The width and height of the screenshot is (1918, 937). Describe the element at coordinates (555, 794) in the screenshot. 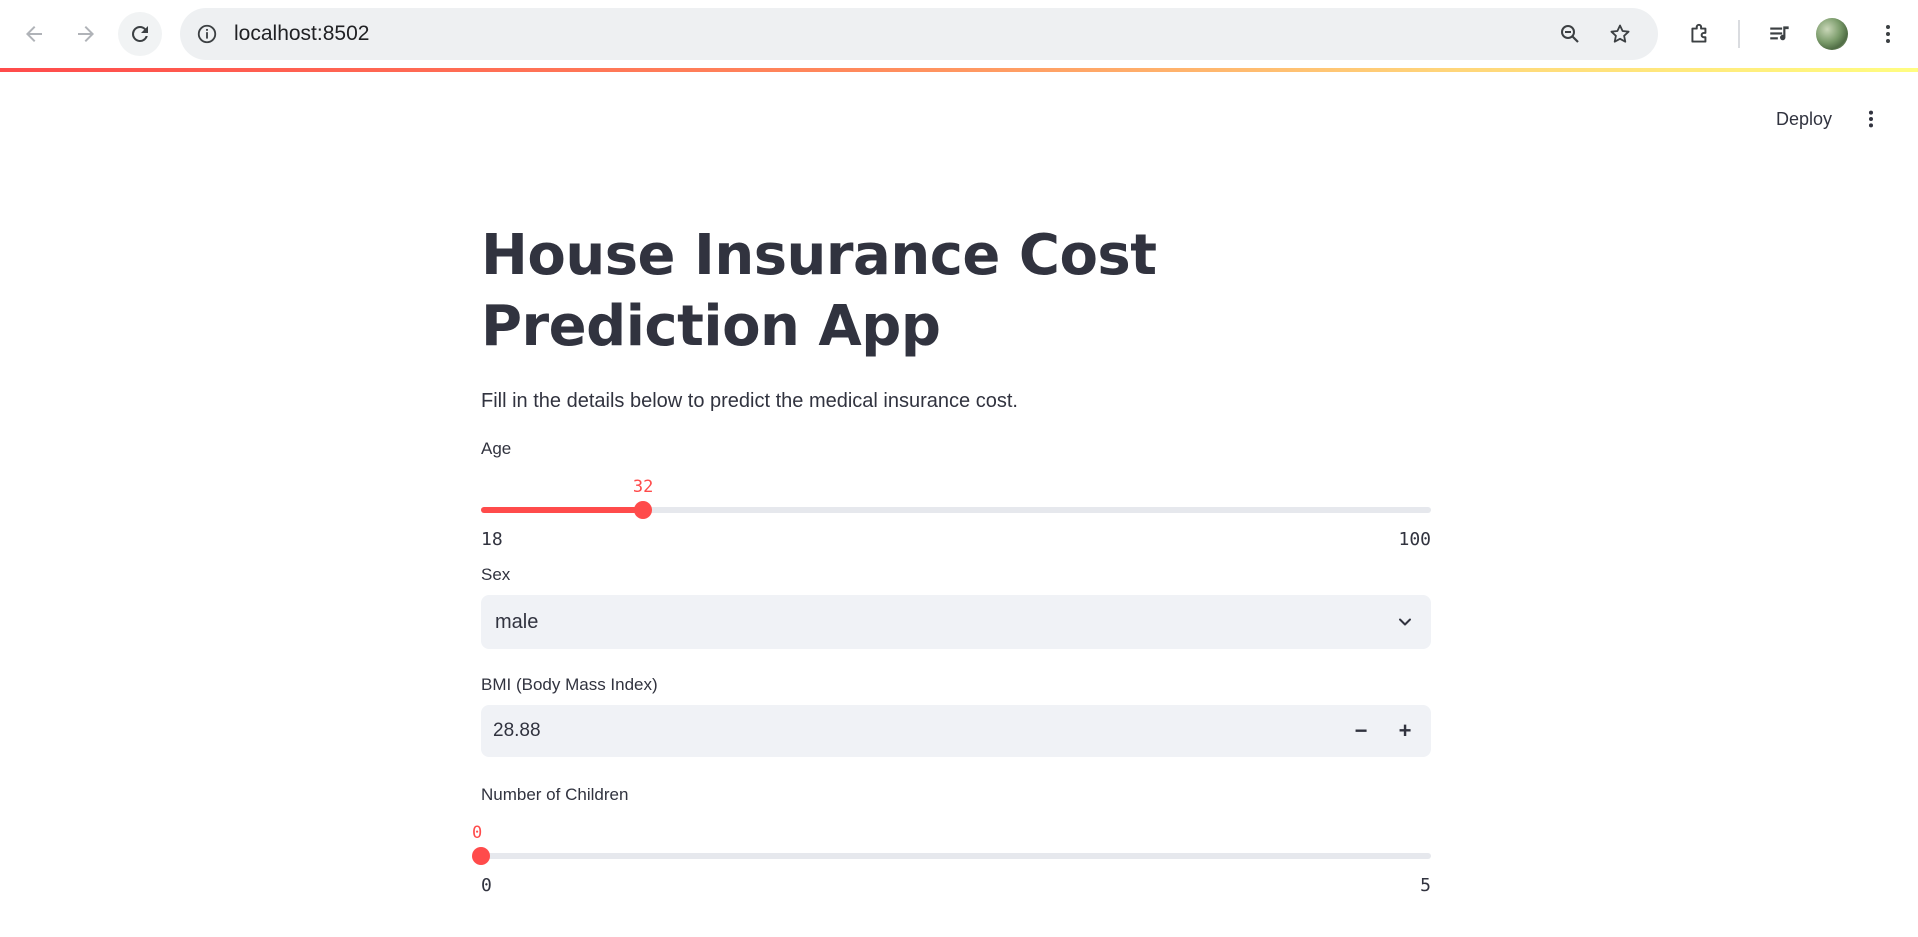

I see `children-label: Number of Children` at that location.